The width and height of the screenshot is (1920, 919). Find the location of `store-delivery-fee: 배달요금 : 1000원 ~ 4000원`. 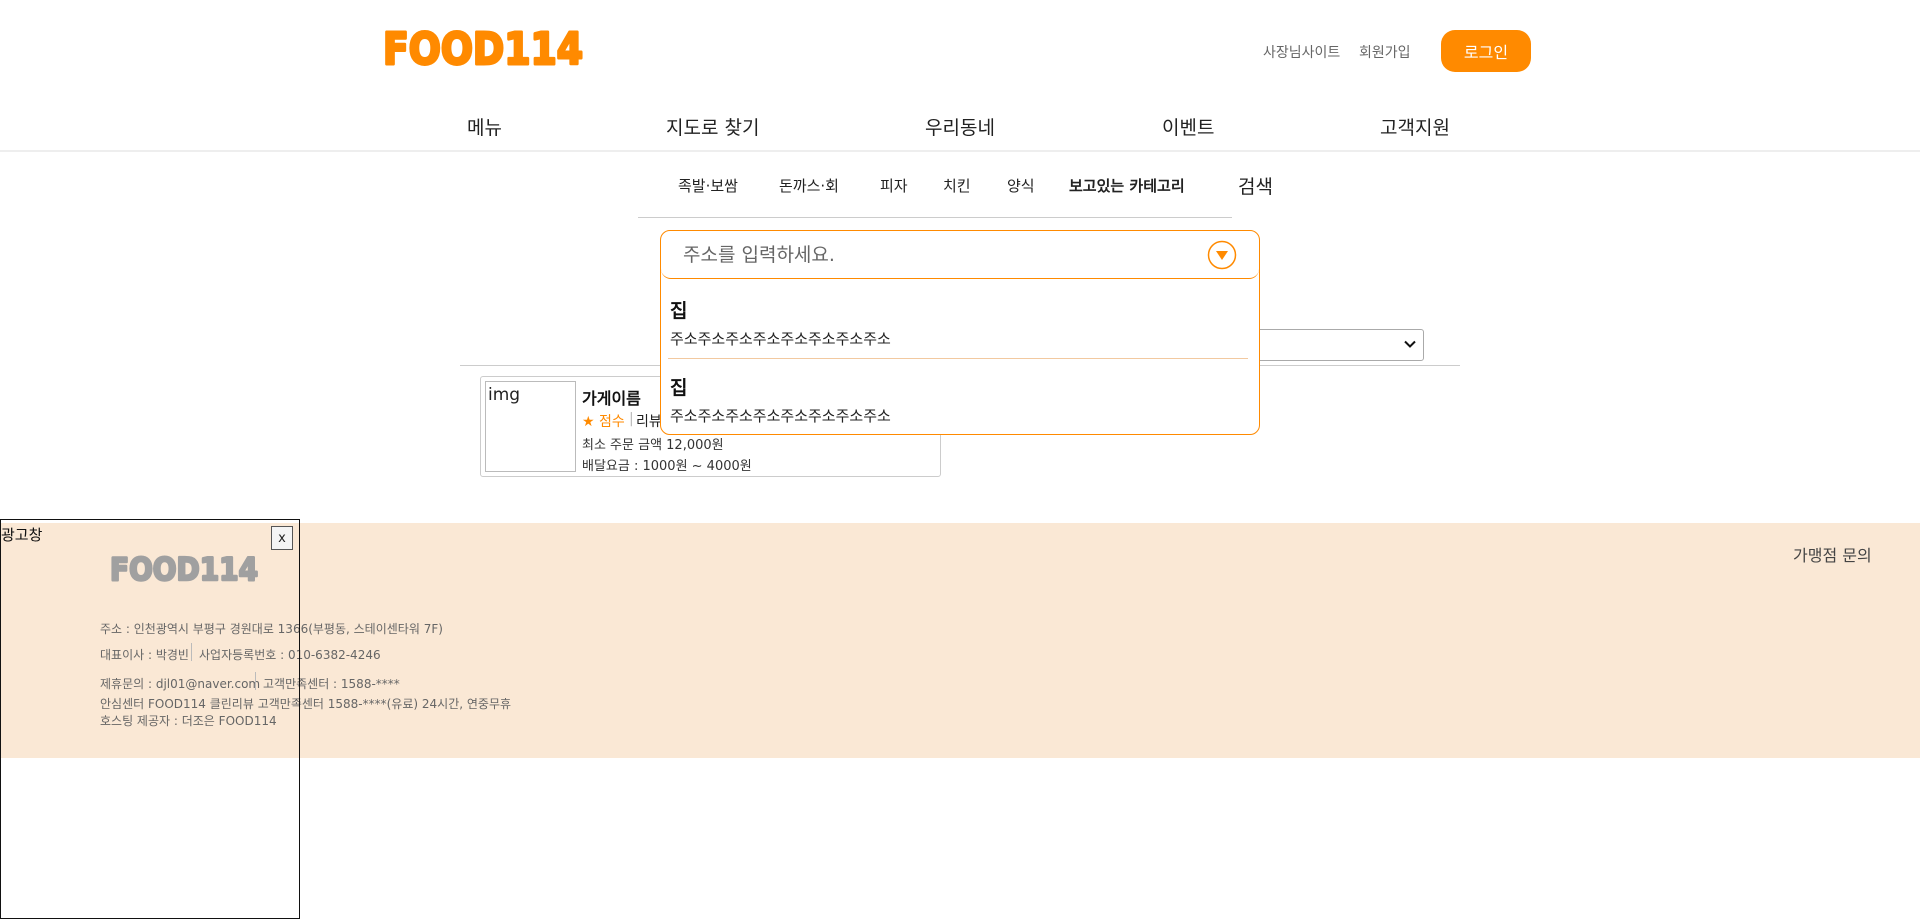

store-delivery-fee: 배달요금 : 1000원 ~ 4000원 is located at coordinates (667, 466).